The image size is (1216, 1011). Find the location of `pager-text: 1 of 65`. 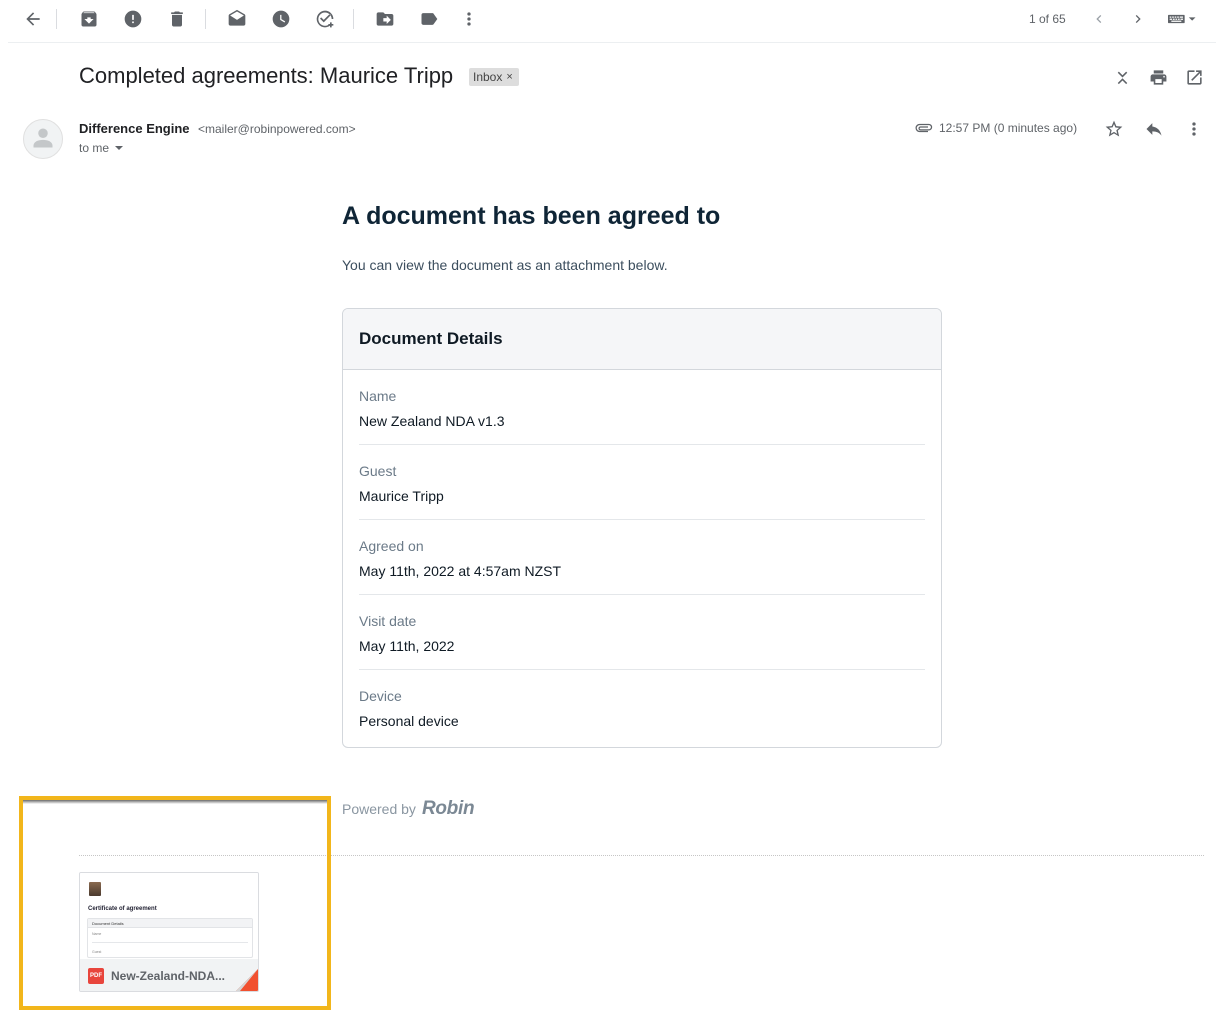

pager-text: 1 of 65 is located at coordinates (1047, 19).